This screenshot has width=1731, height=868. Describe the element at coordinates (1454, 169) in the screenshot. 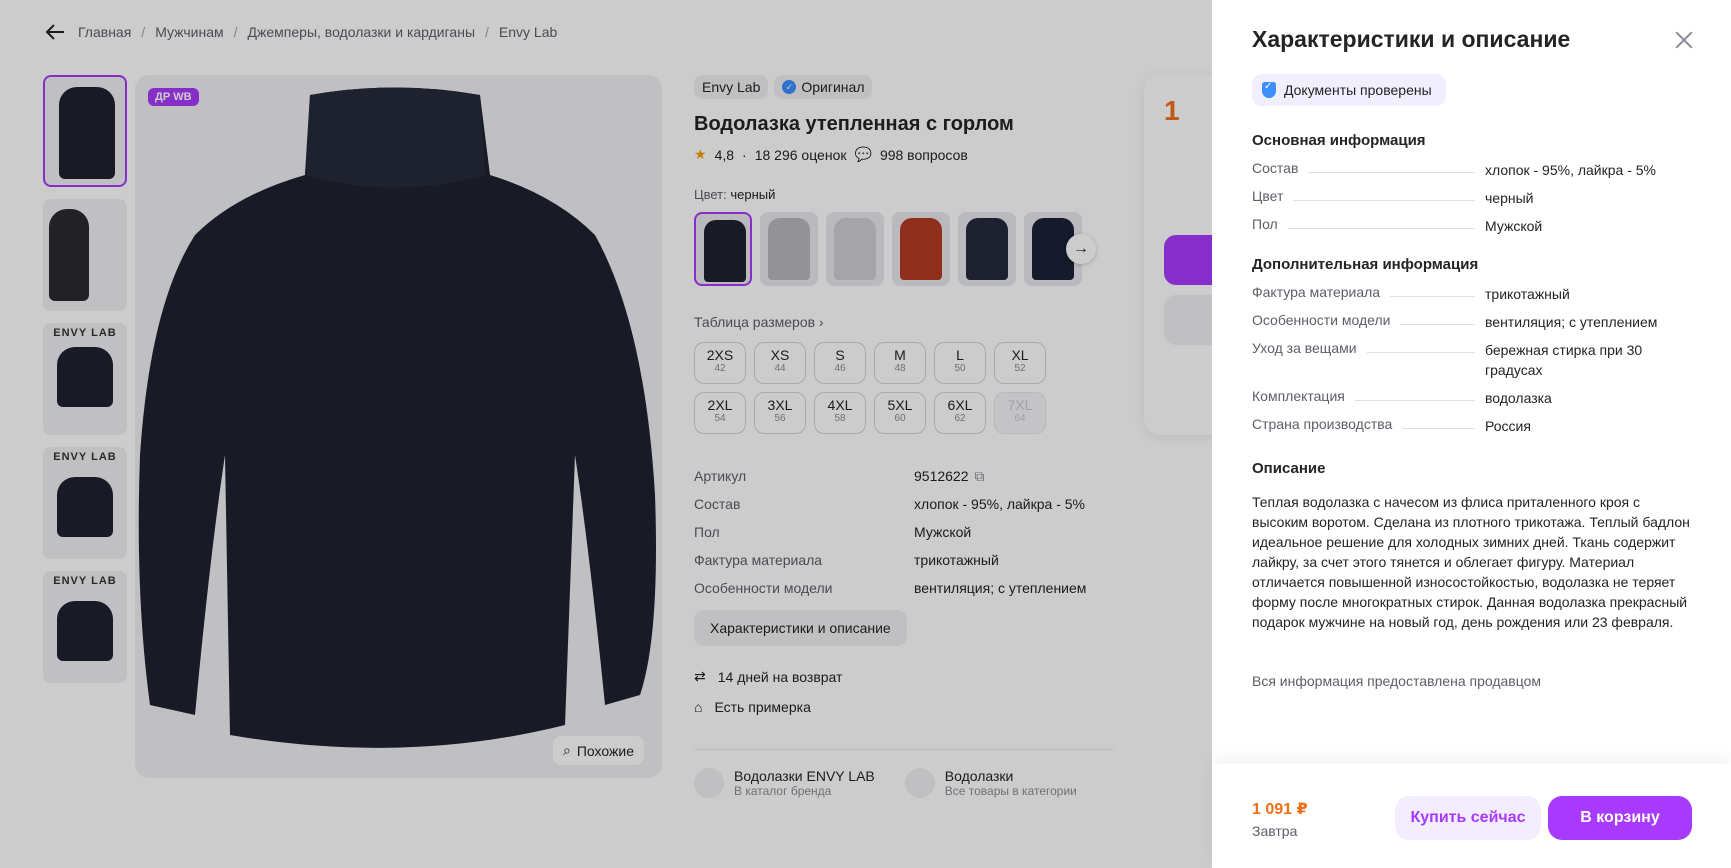

I see `spec-row: Состав хлопок - 95%, лайкра - 5%` at that location.